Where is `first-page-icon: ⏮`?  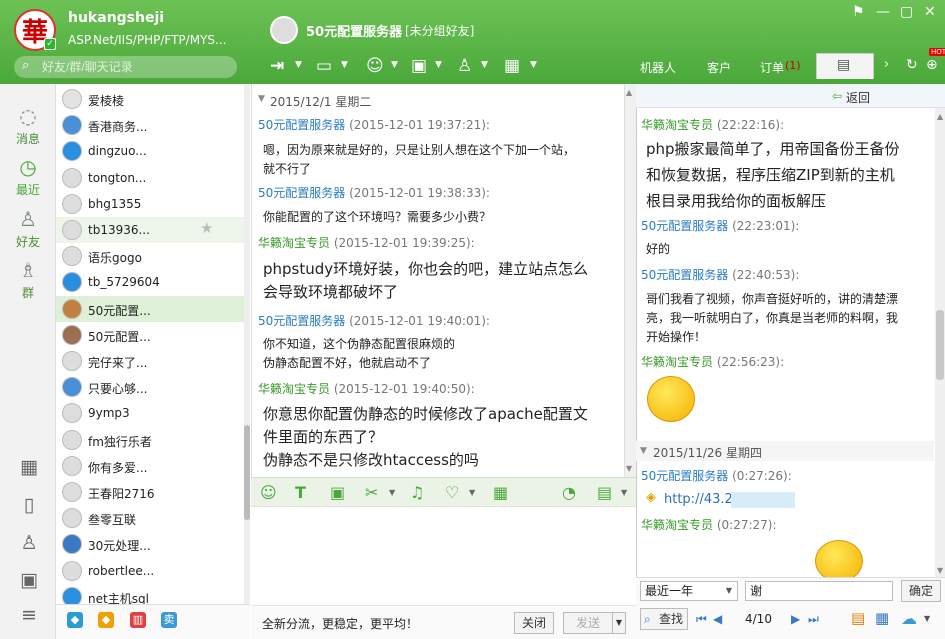
first-page-icon: ⏮ is located at coordinates (701, 619).